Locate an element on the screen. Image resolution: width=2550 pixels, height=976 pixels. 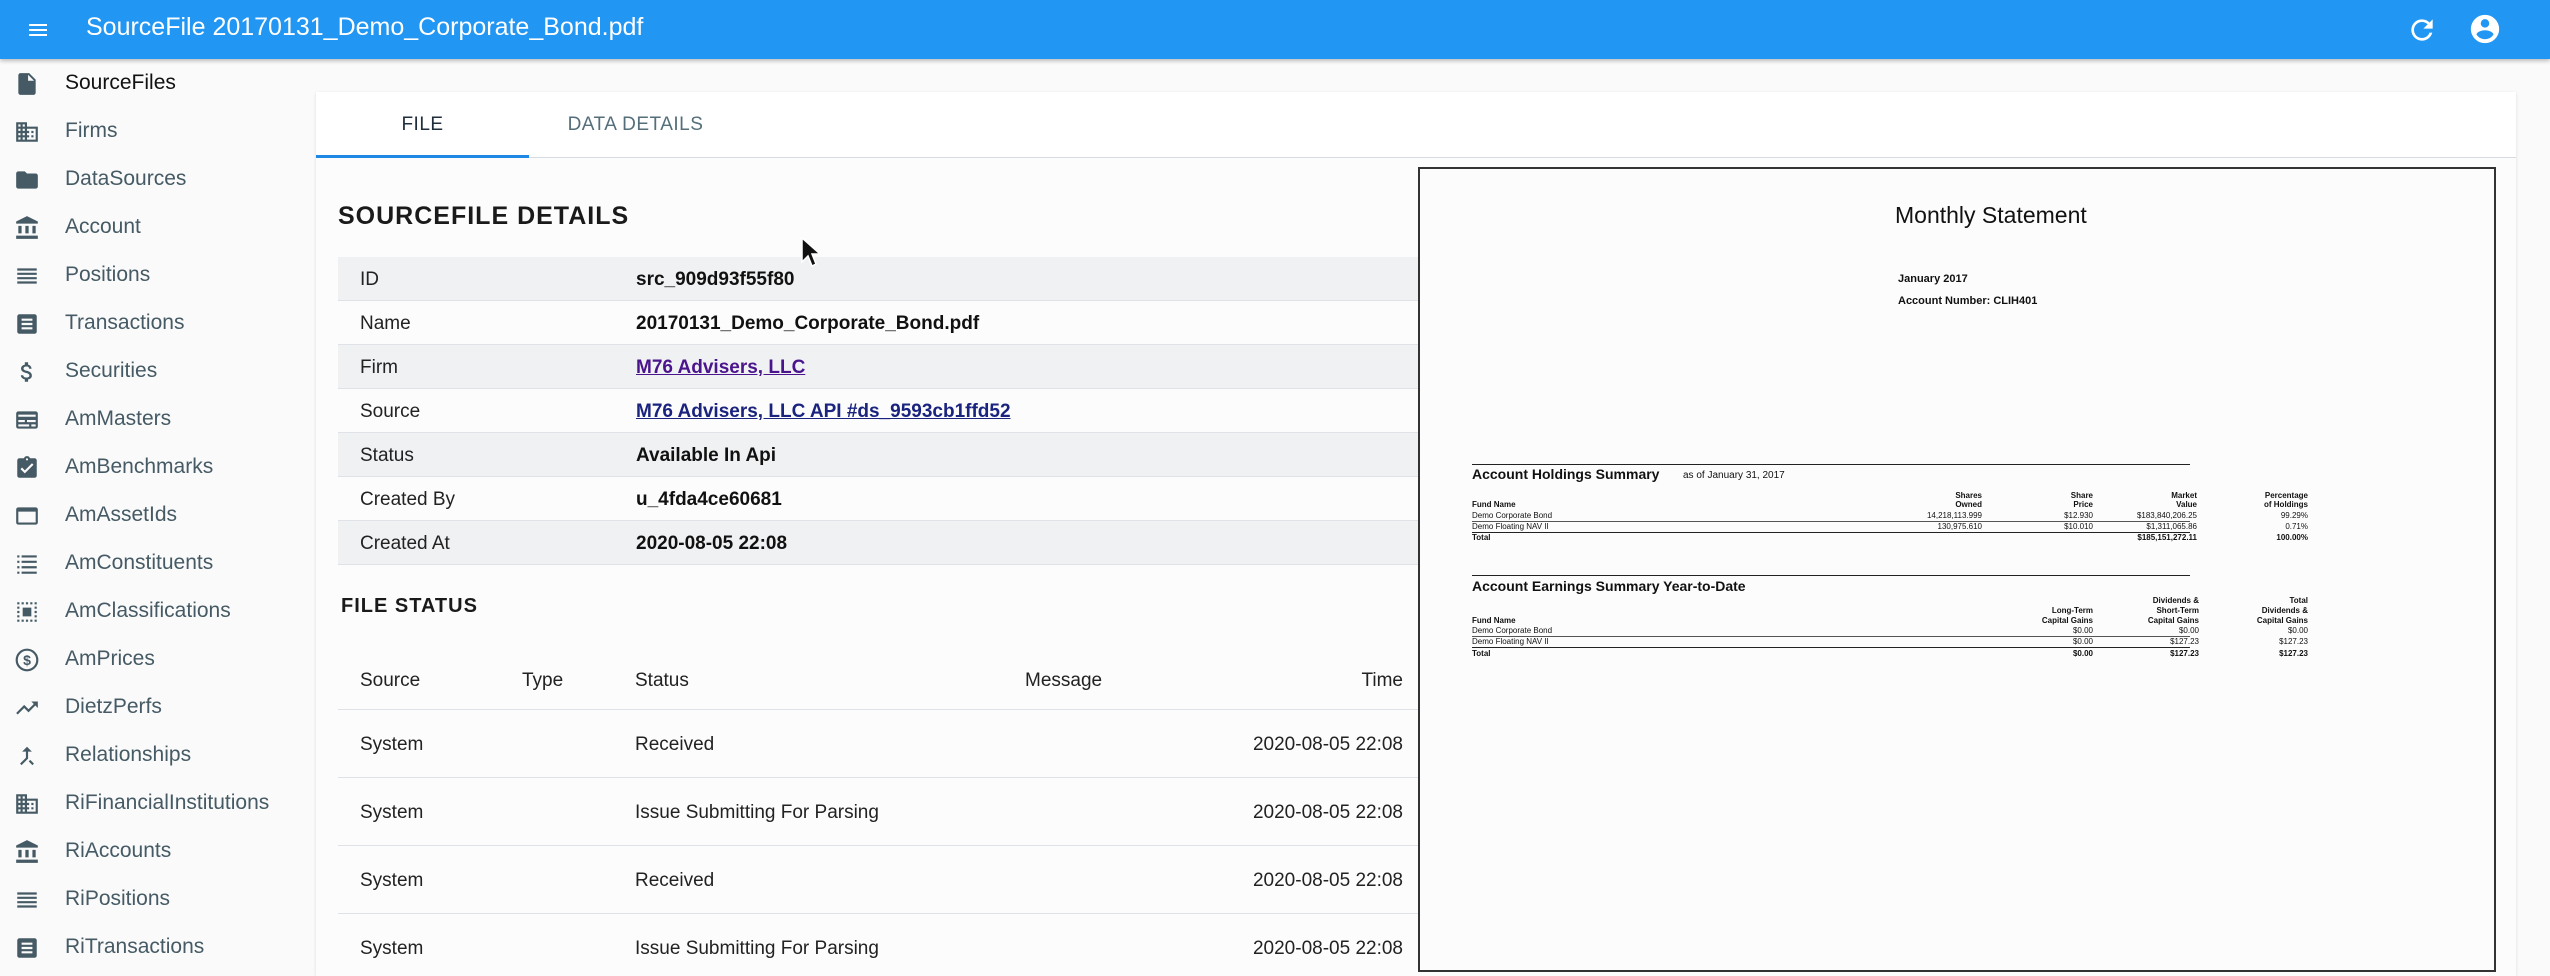
holdings-as-of: as of January 31, 2017 is located at coordinates (1734, 475).